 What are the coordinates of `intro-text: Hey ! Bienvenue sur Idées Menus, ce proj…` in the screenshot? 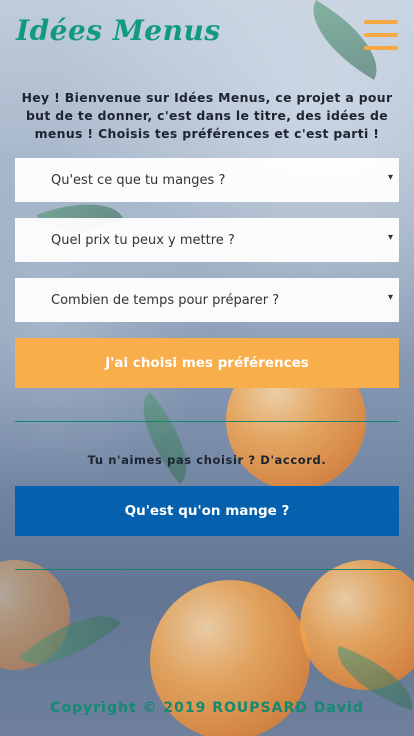 It's located at (207, 115).